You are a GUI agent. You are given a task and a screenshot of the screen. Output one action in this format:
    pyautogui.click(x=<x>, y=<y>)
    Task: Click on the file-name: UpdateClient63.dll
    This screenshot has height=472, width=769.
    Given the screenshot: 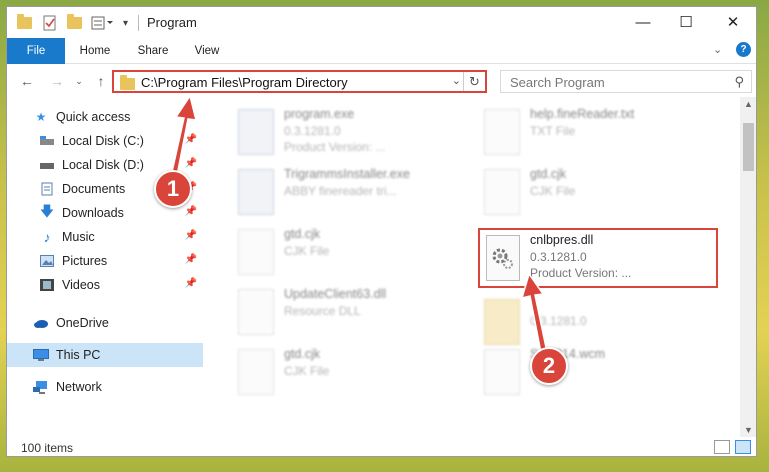 What is the action you would take?
    pyautogui.click(x=335, y=294)
    